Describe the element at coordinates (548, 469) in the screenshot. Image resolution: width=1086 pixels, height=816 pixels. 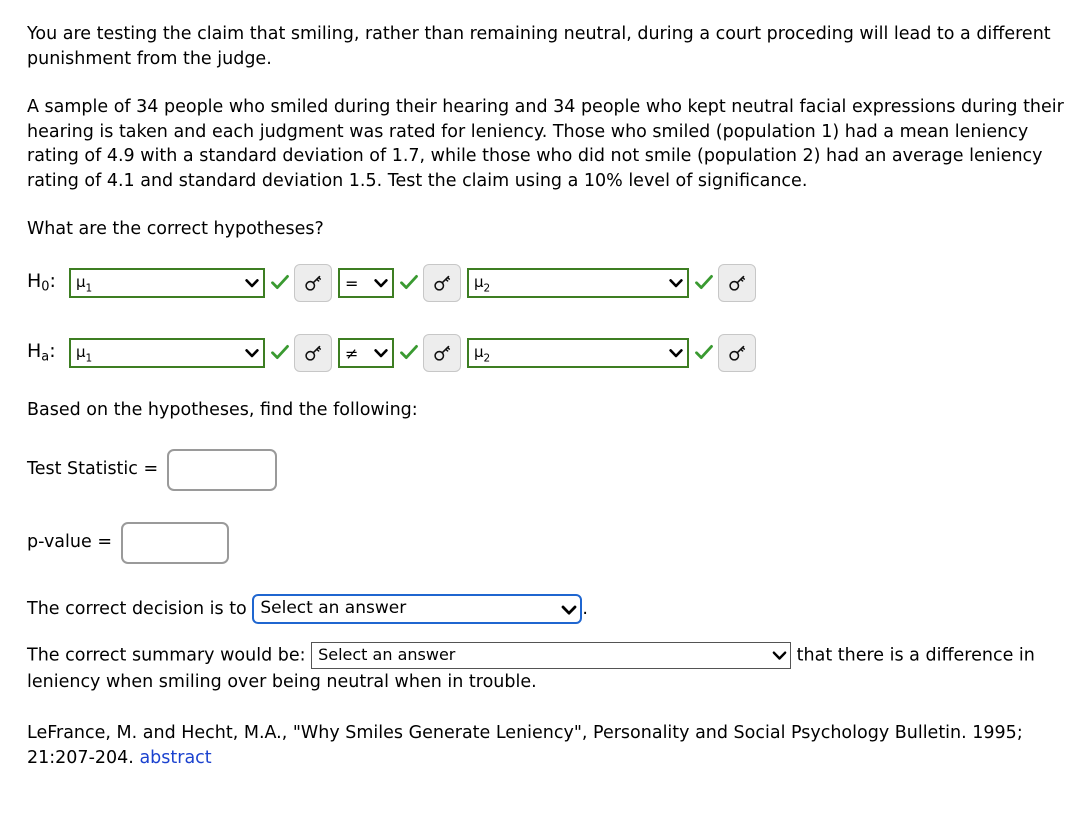
I see `test-statistic-row: Test Statistic =` at that location.